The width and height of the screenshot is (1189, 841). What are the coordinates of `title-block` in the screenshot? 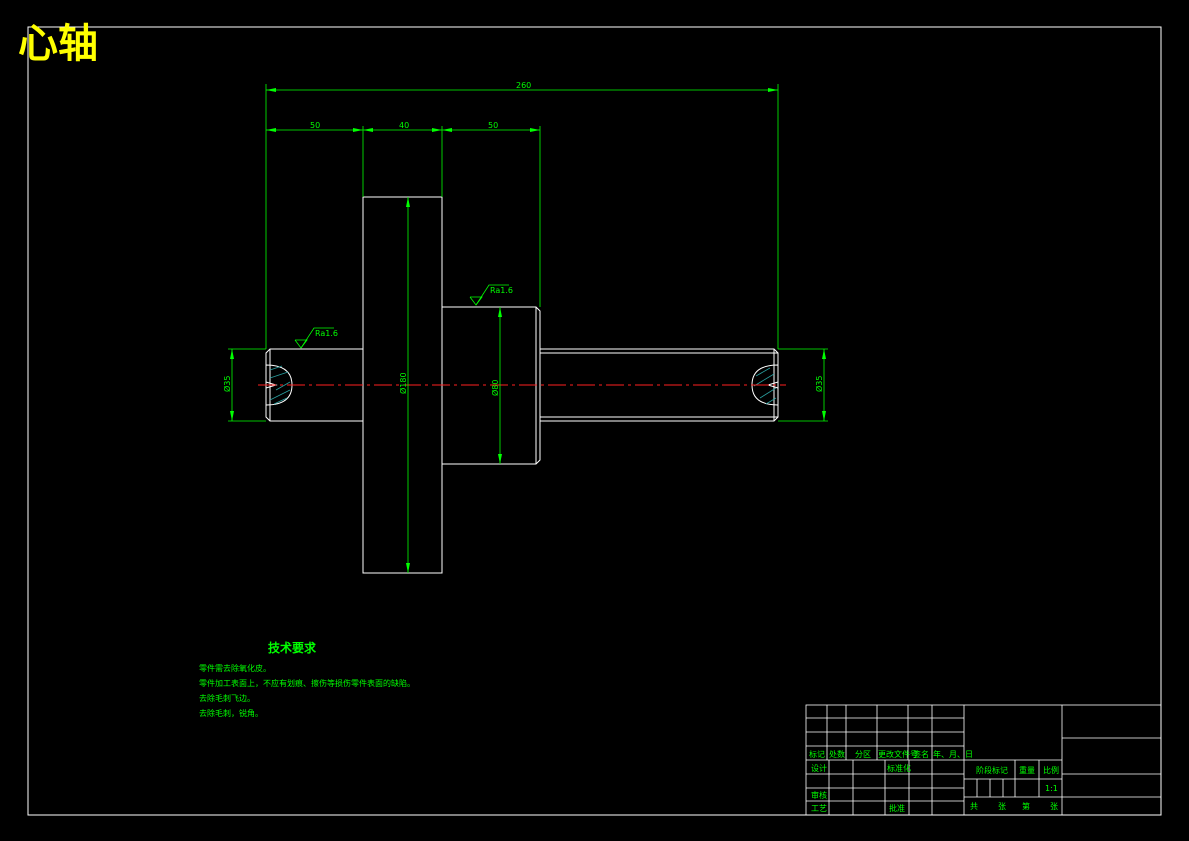 It's located at (983, 760).